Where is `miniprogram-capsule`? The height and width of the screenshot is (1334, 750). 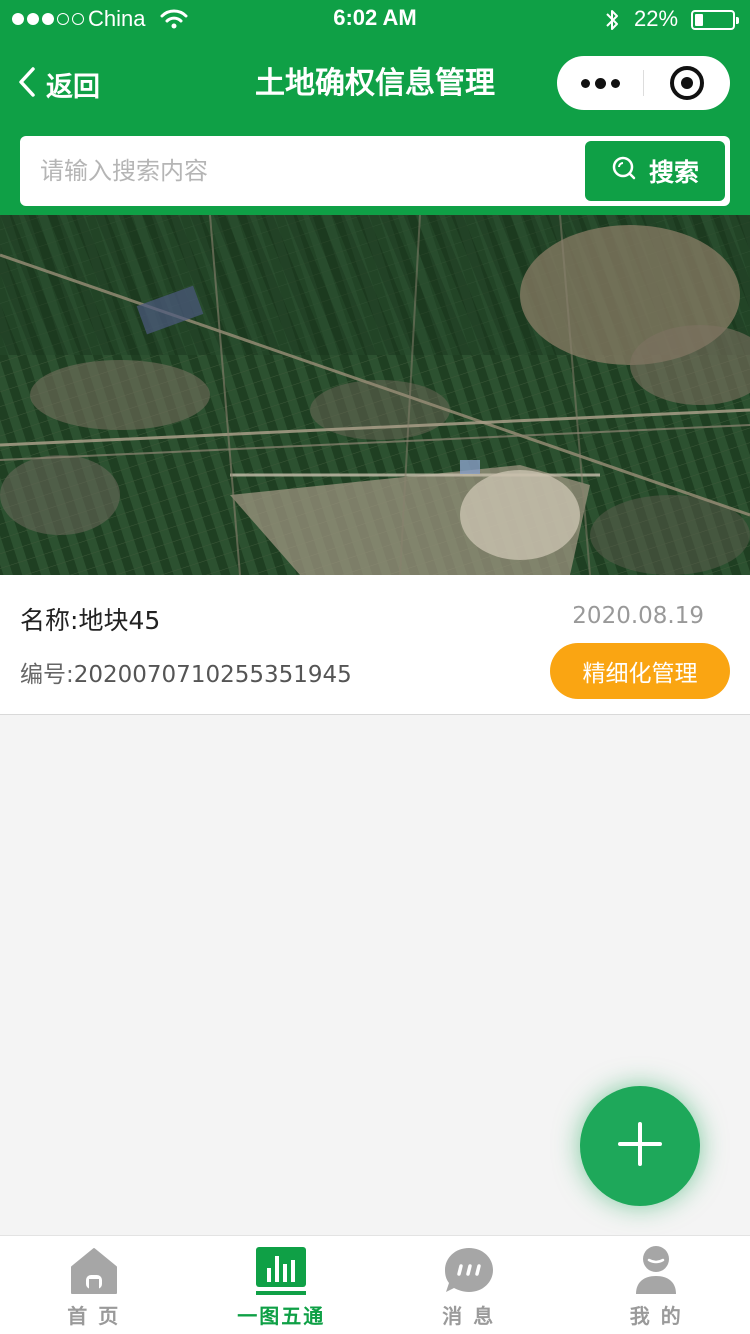 miniprogram-capsule is located at coordinates (643, 83).